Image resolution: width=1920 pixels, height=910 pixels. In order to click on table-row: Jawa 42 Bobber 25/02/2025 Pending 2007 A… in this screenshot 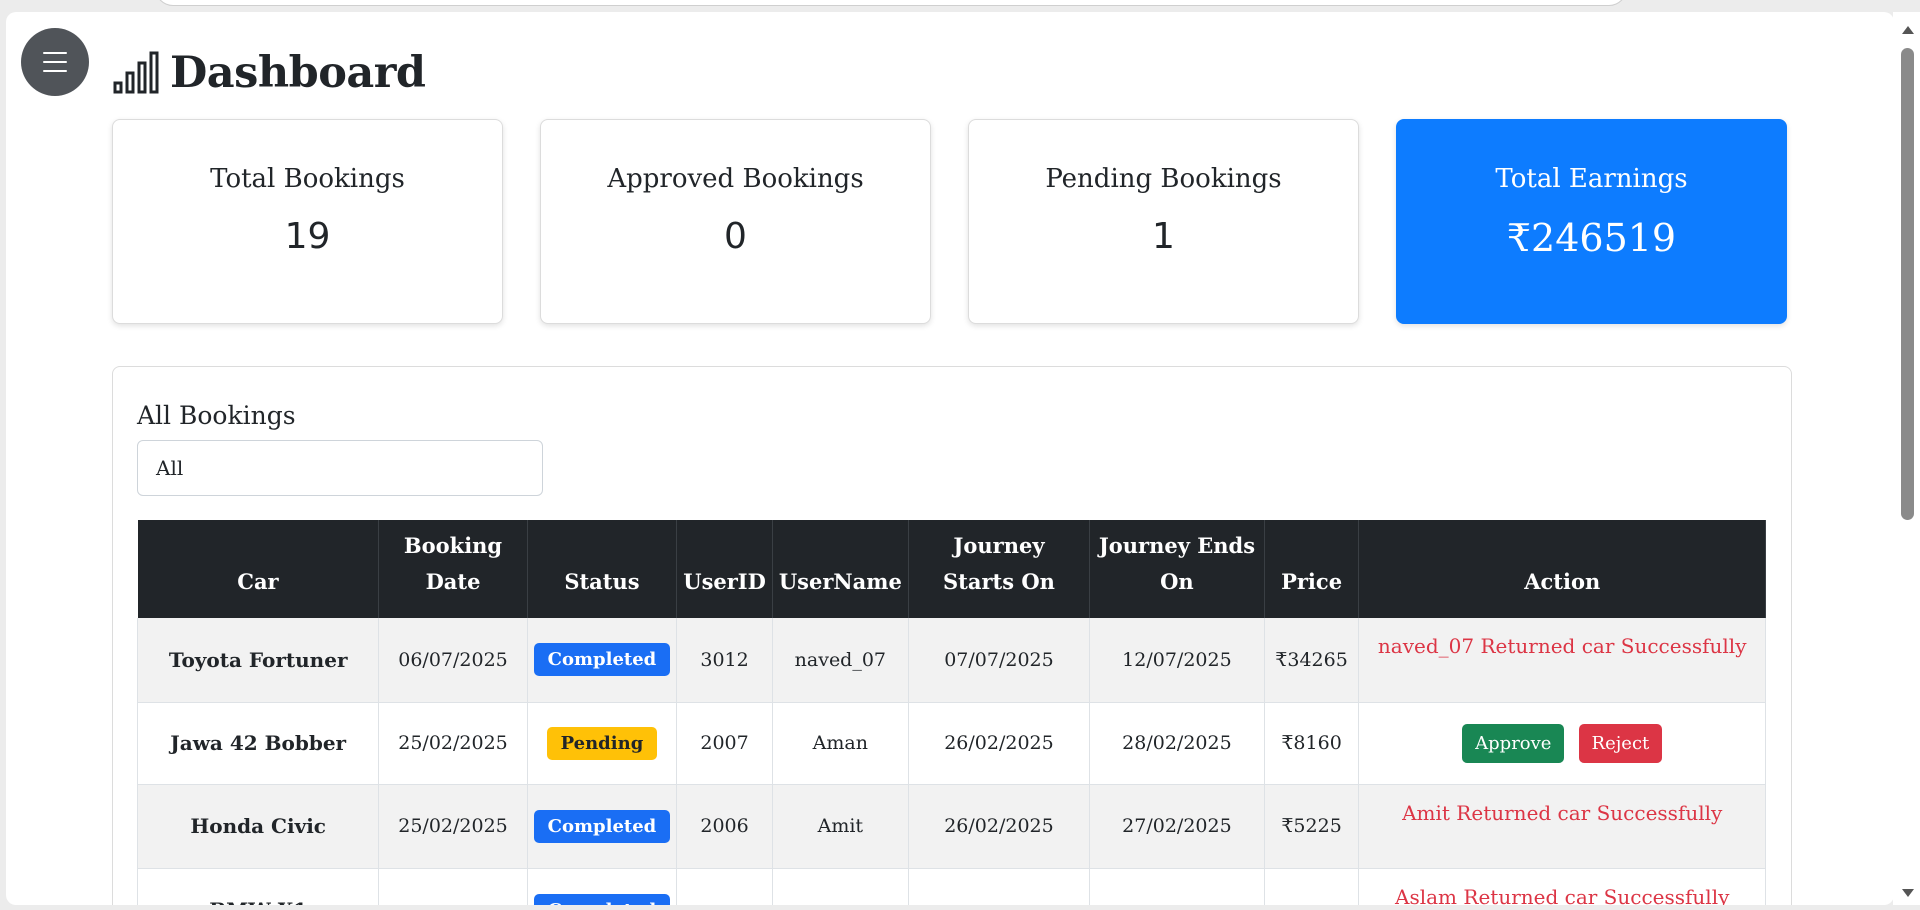, I will do `click(951, 743)`.